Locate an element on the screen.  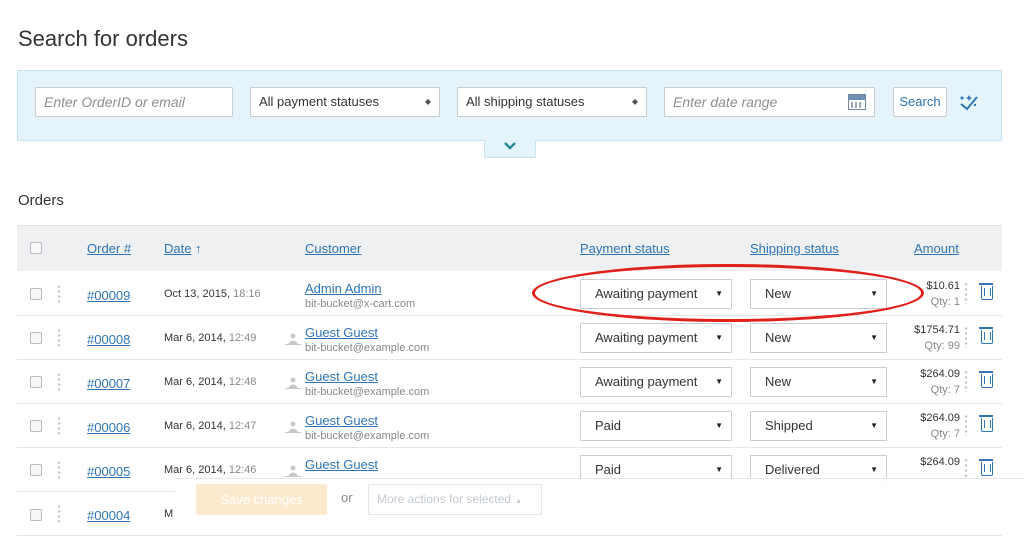
order-date: Mar 6, 2014, 12:49 is located at coordinates (210, 338).